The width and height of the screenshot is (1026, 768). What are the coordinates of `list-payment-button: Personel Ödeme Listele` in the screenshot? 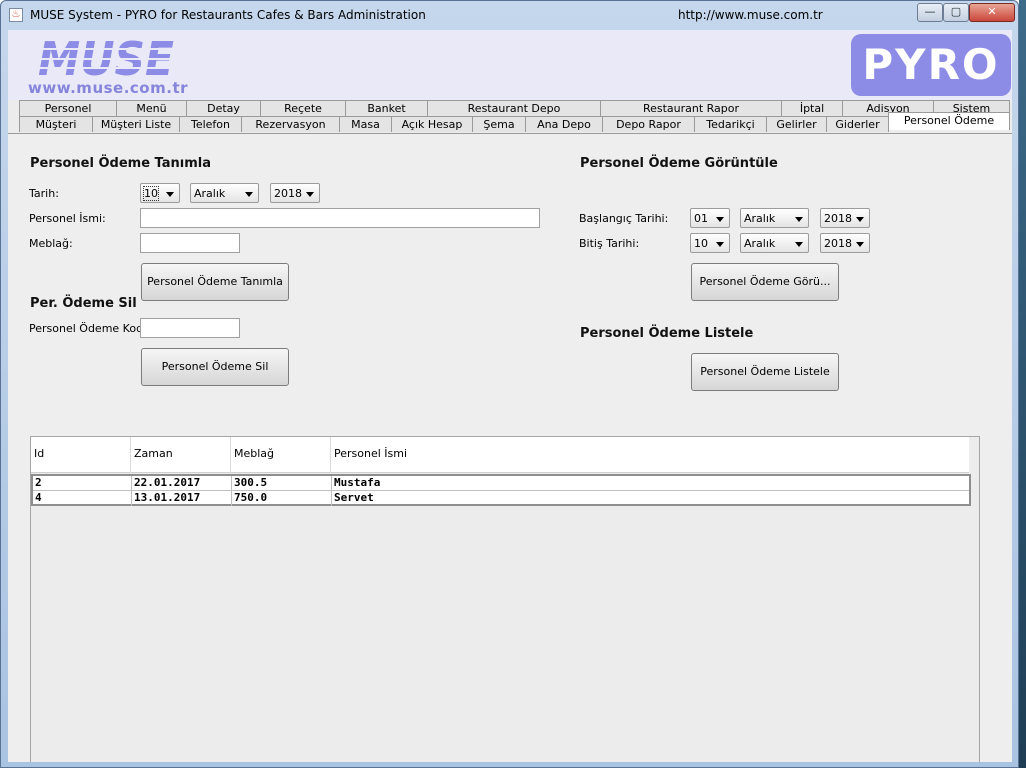 It's located at (765, 372).